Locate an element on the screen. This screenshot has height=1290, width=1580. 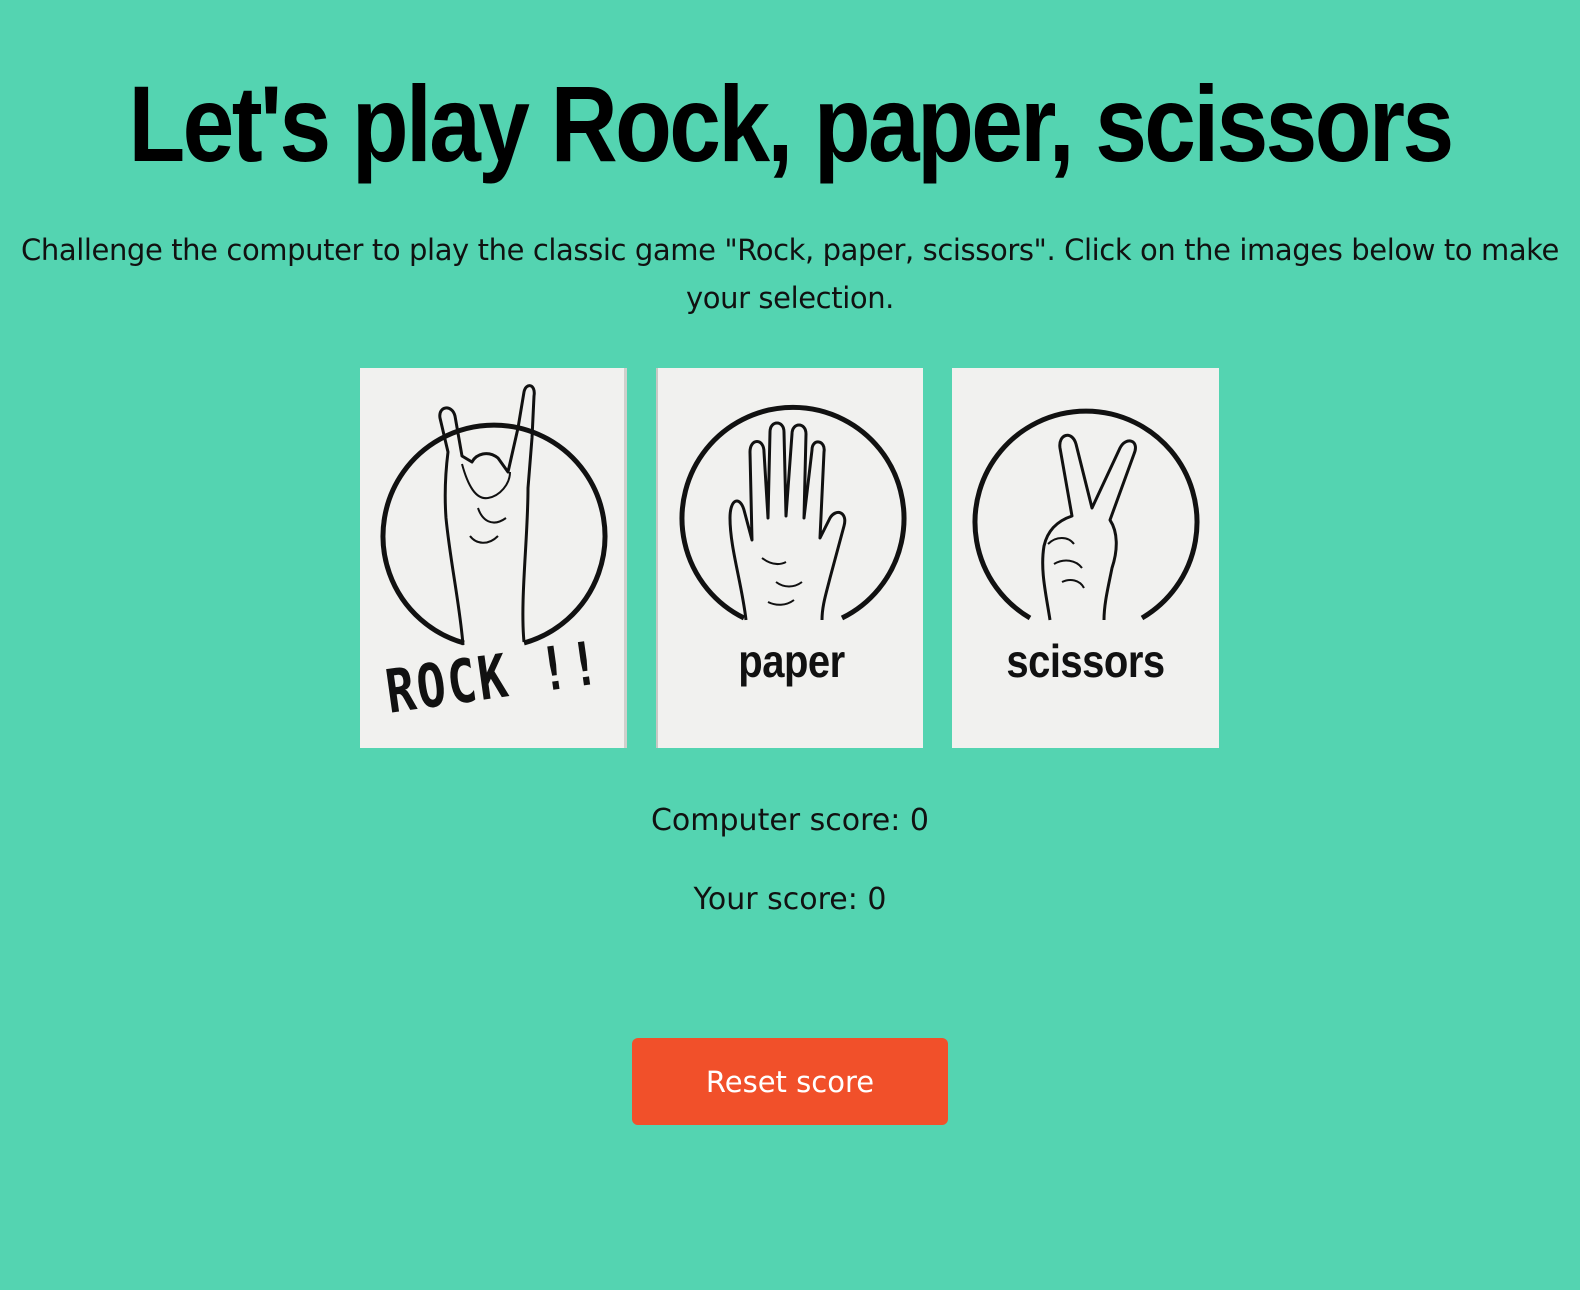
paper-choice-card: paper is located at coordinates (789, 558).